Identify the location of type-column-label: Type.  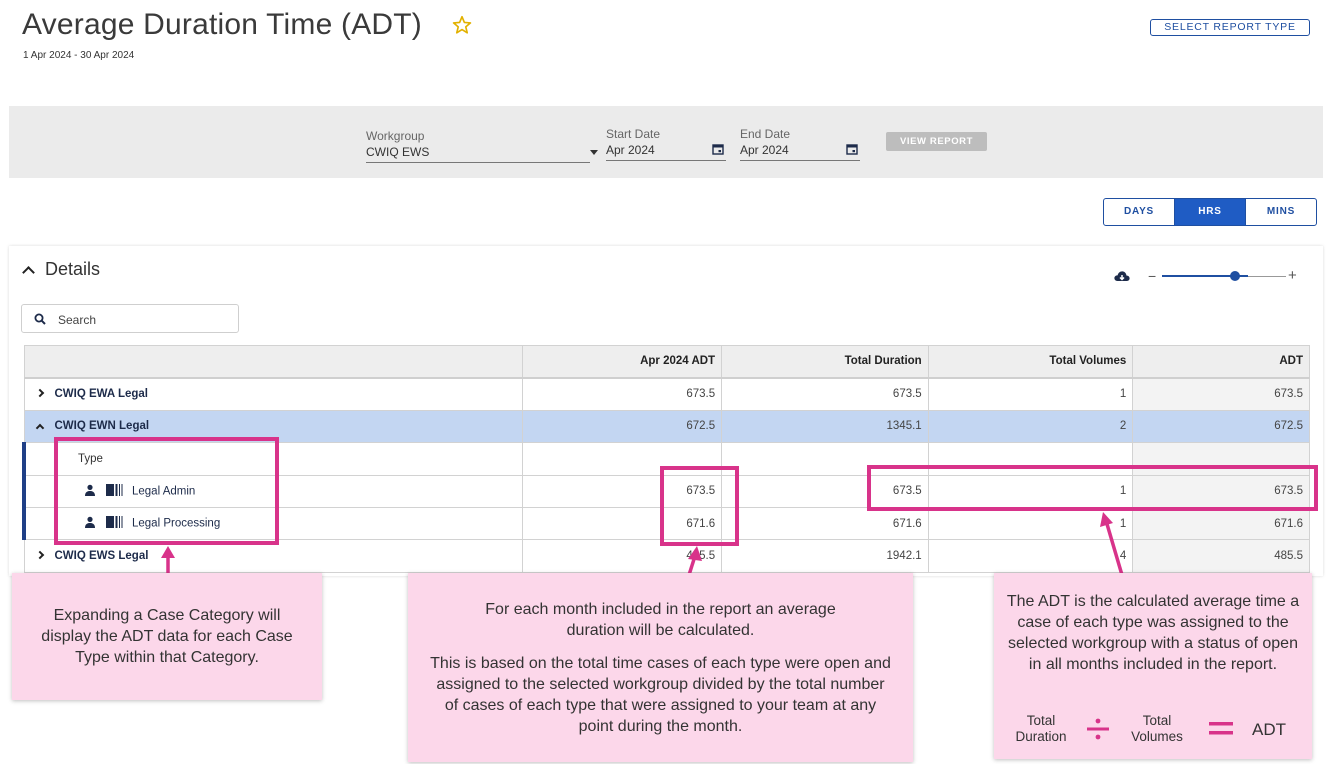
(272, 459).